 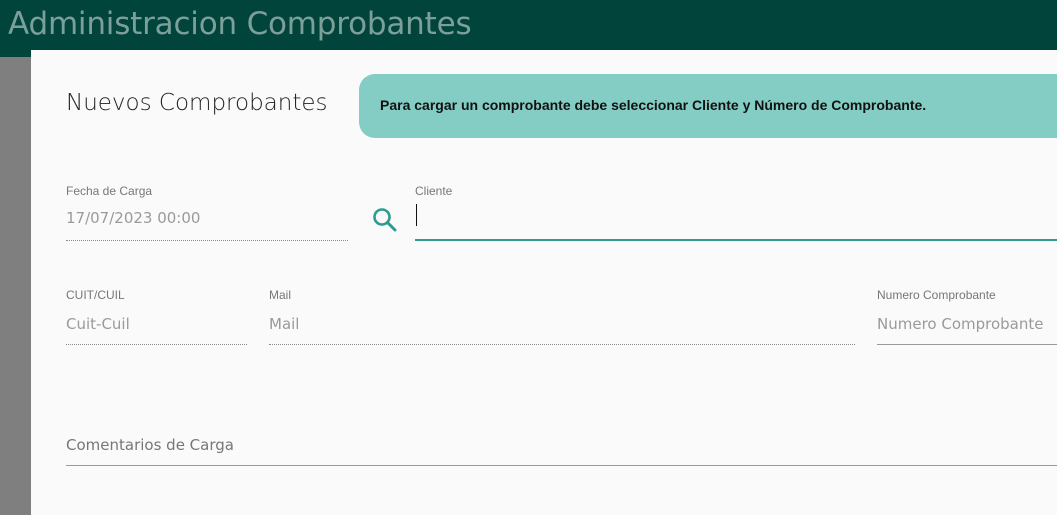 What do you see at coordinates (562, 317) in the screenshot?
I see `mail-field: Mail Mail` at bounding box center [562, 317].